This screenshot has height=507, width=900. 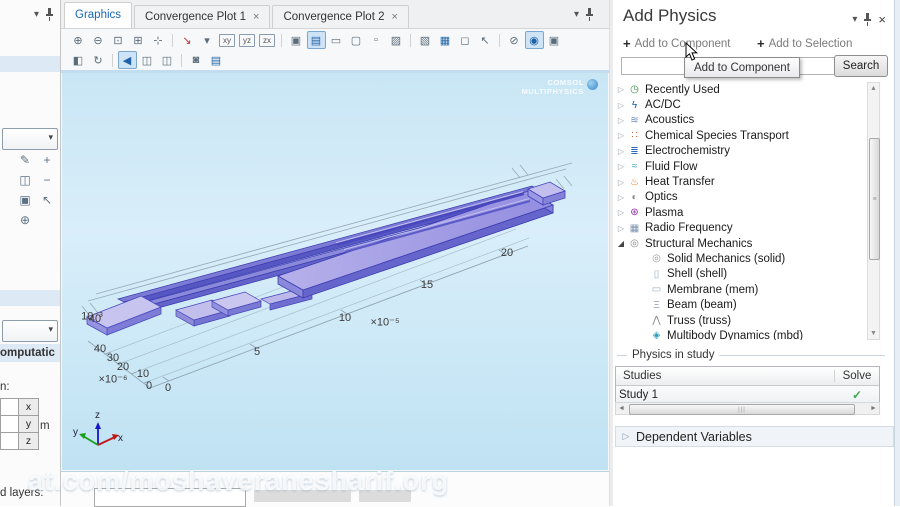 I want to click on outline-rendering-icon: ▢, so click(x=356, y=40).